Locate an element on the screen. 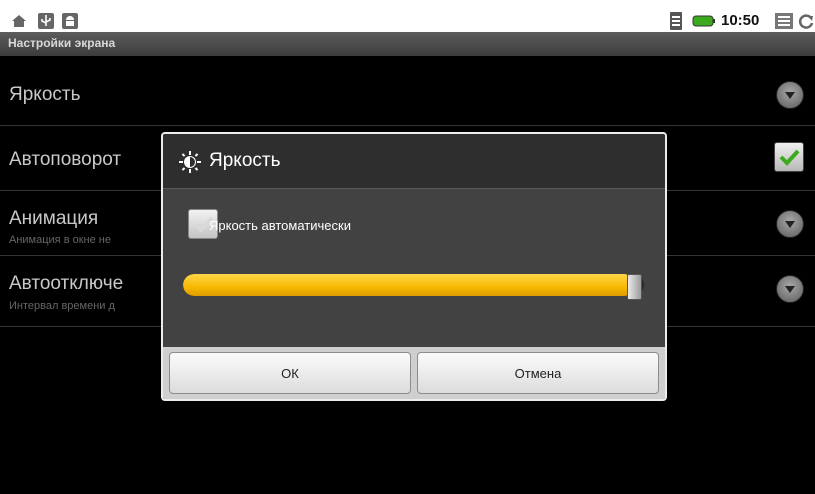 The height and width of the screenshot is (494, 815). dialog-header: Яркость is located at coordinates (414, 161).